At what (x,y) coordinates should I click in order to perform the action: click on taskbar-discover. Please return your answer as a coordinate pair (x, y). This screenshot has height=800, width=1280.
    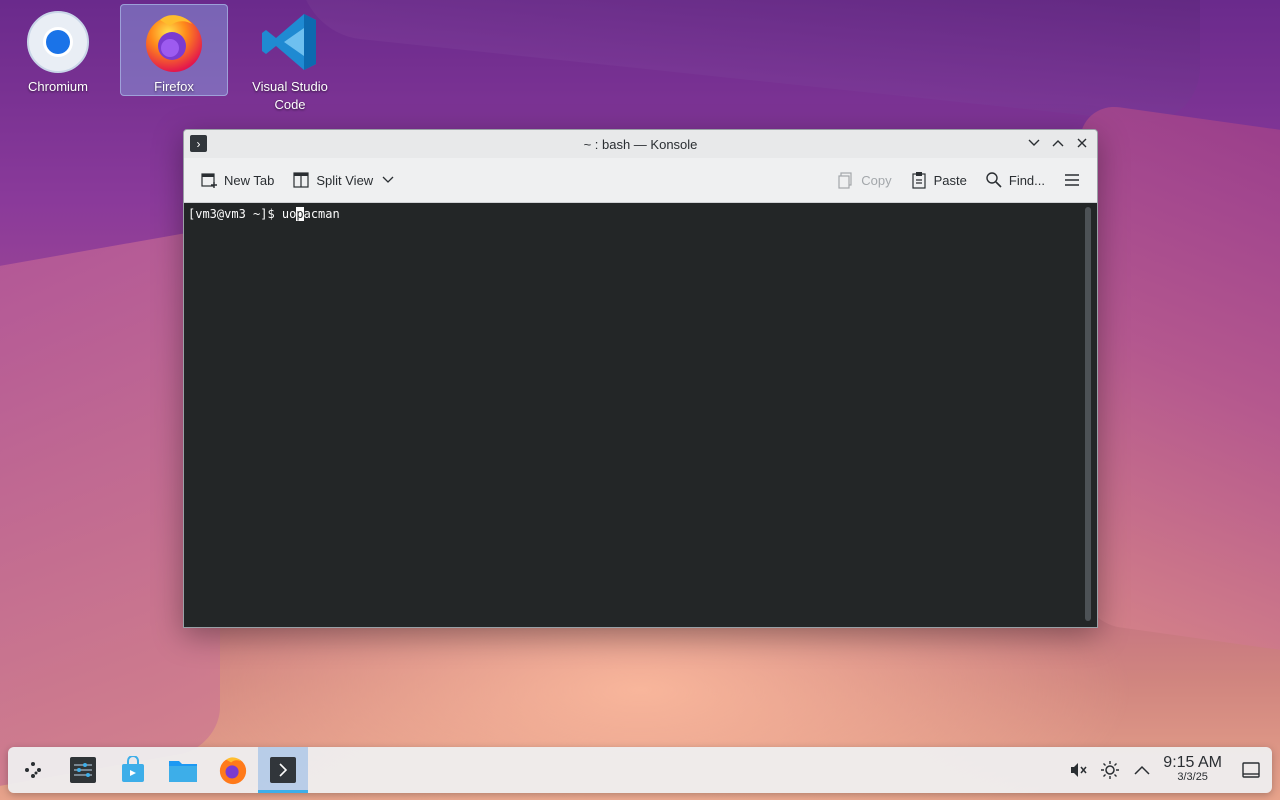
    Looking at the image, I should click on (133, 770).